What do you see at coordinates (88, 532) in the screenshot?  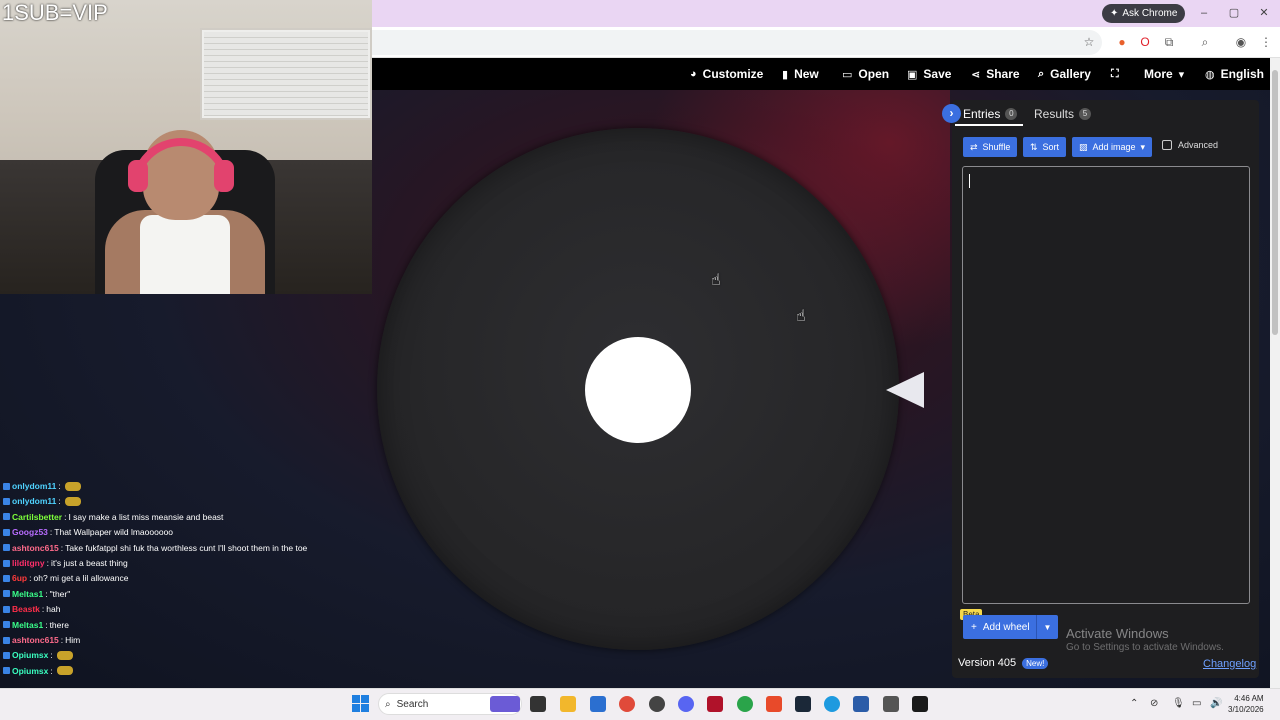 I see `chat-message: Googz53: That Wallpaper wild lmaoooooo` at bounding box center [88, 532].